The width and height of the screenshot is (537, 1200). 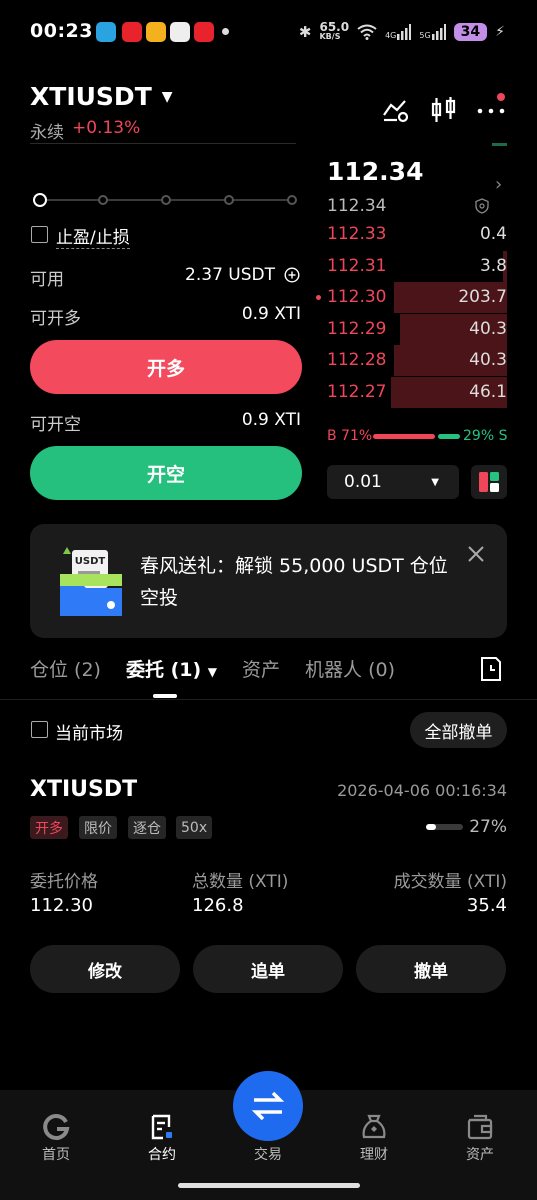 I want to click on contract-type: 永续, so click(x=47, y=133).